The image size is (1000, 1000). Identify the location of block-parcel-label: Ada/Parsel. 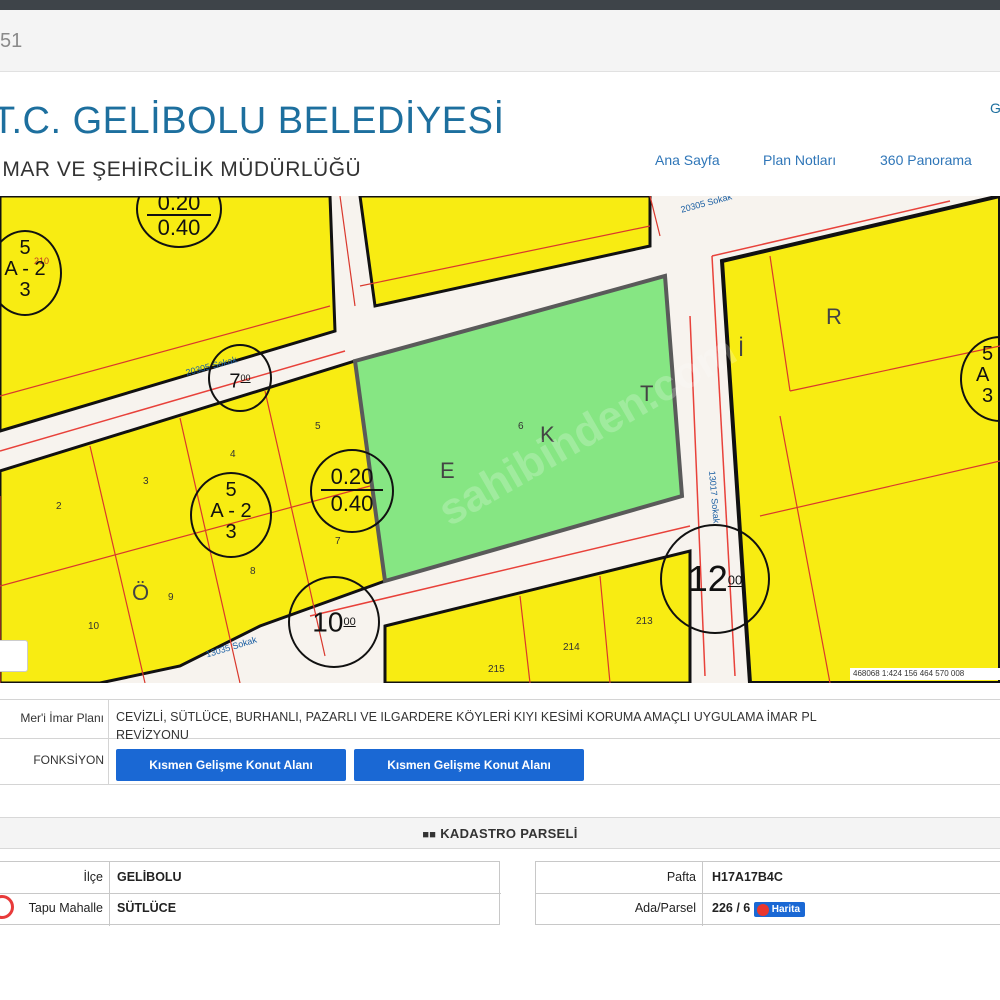
(665, 908).